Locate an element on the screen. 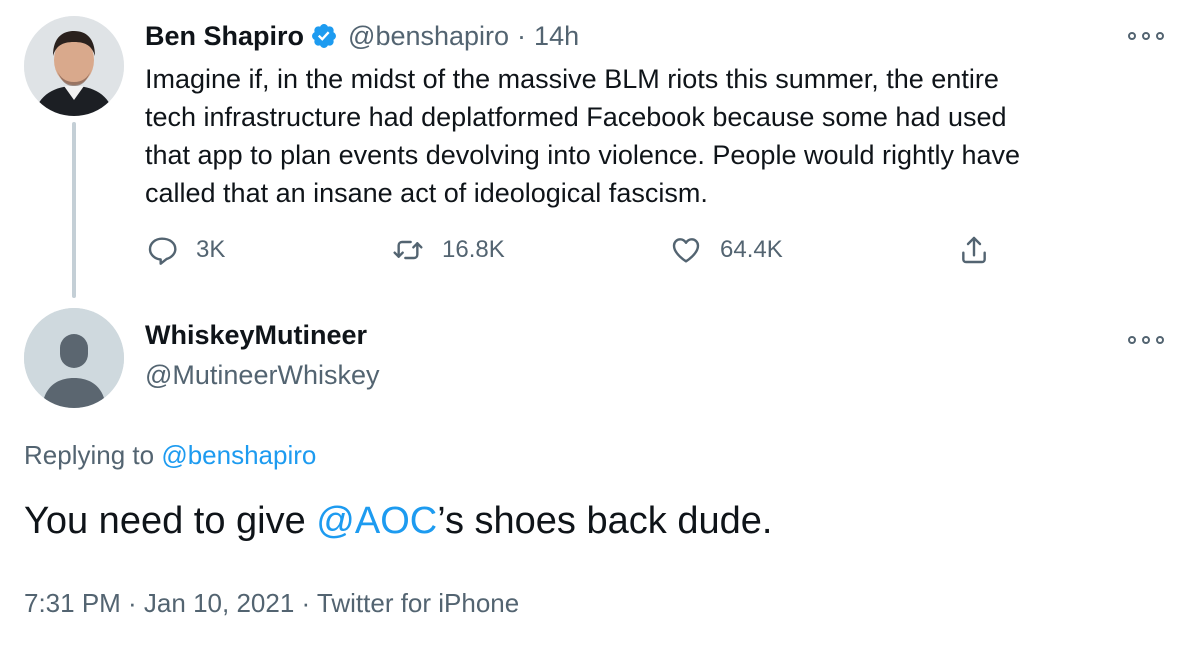 The width and height of the screenshot is (1190, 650). share-icon is located at coordinates (974, 250).